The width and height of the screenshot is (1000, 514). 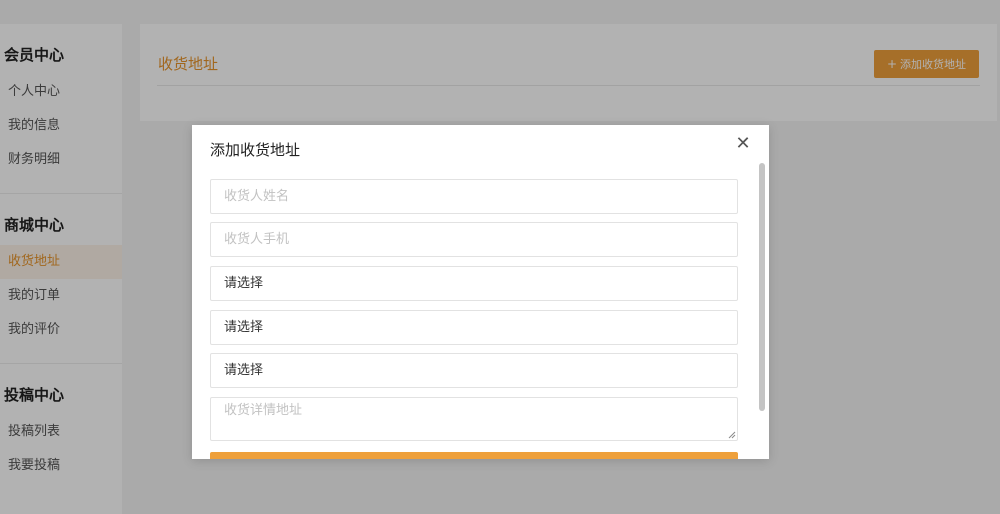 What do you see at coordinates (474, 455) in the screenshot?
I see `submit-button` at bounding box center [474, 455].